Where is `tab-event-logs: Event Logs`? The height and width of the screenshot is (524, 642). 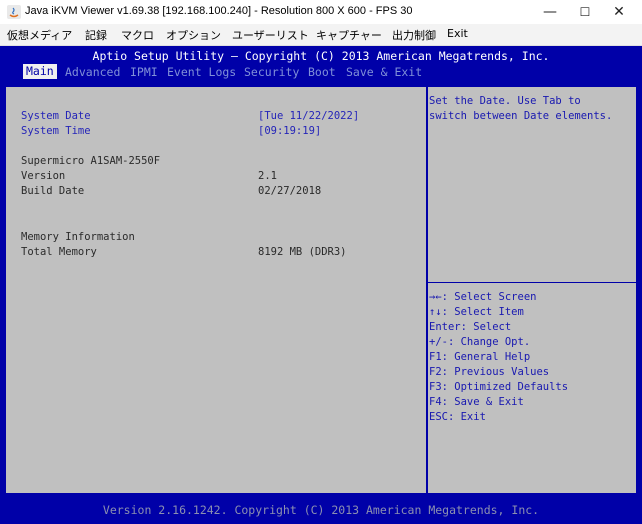 tab-event-logs: Event Logs is located at coordinates (201, 72).